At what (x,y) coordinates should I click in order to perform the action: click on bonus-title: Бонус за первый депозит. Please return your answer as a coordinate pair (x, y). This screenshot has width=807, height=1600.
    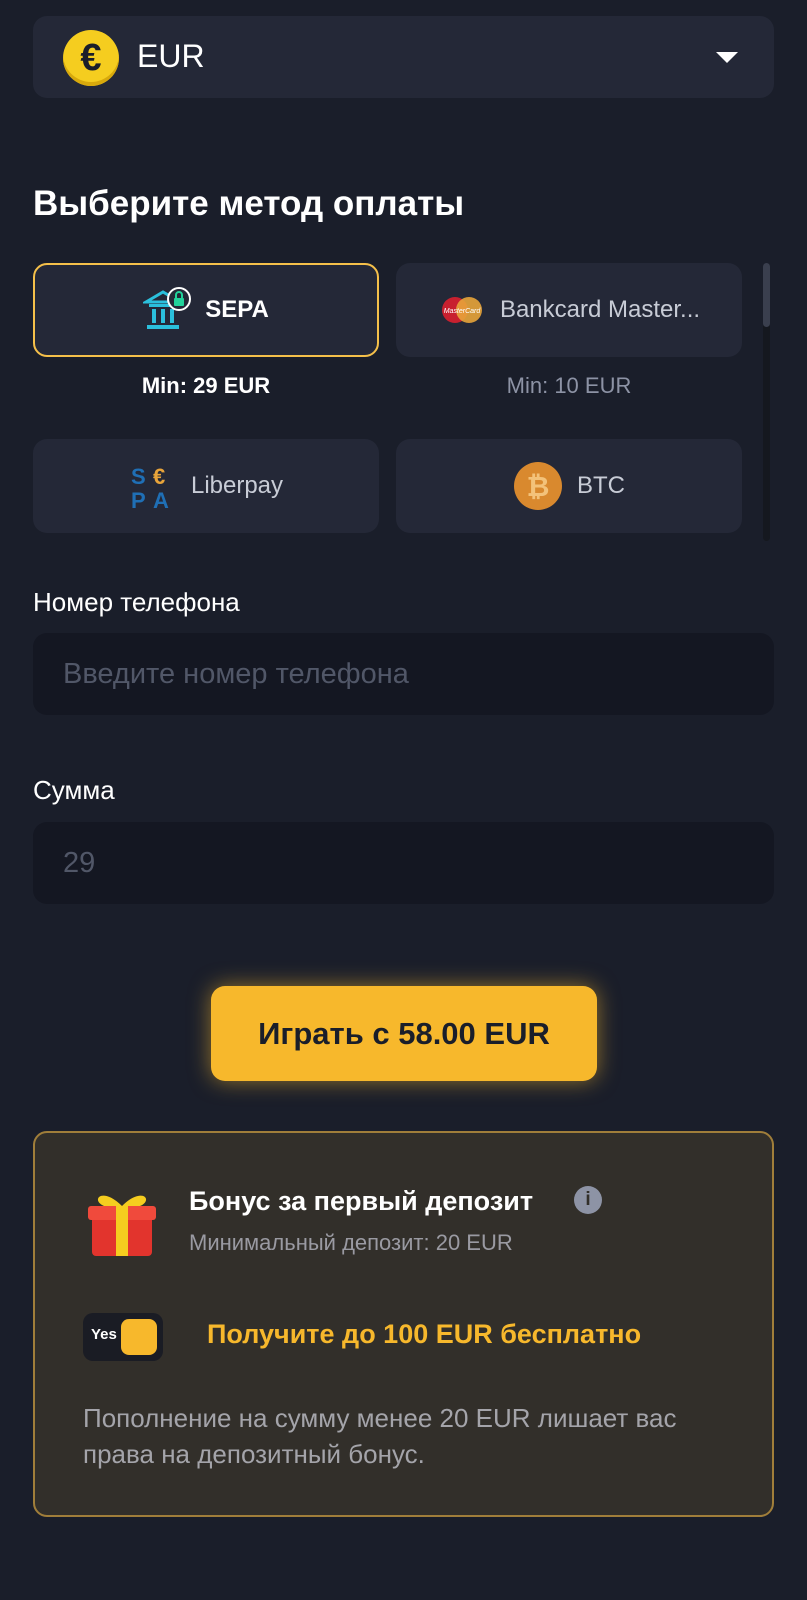
    Looking at the image, I should click on (361, 1201).